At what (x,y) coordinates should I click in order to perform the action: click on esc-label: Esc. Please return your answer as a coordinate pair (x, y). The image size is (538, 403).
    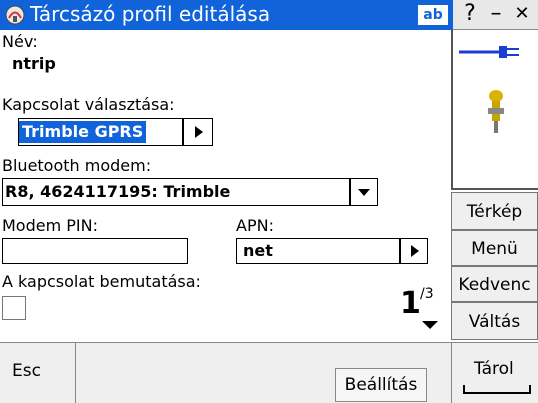
    Looking at the image, I should click on (26, 371).